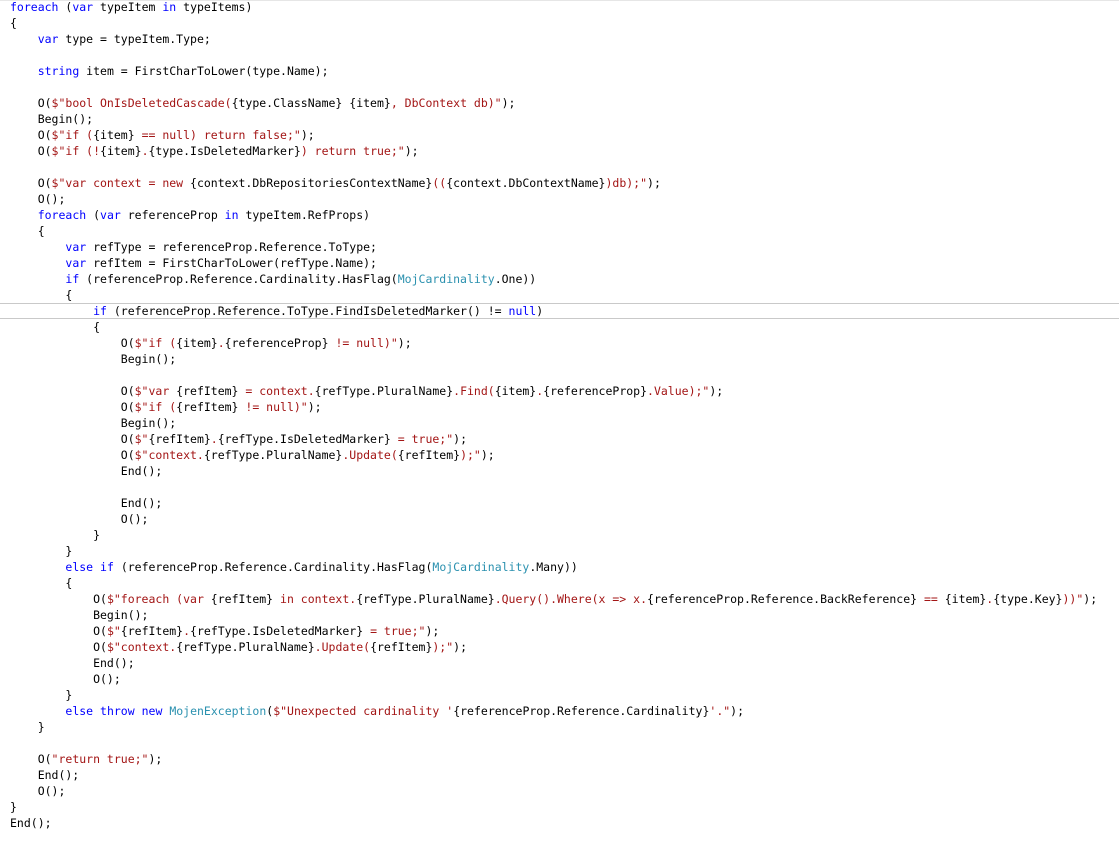 The height and width of the screenshot is (841, 1119). What do you see at coordinates (363, 711) in the screenshot?
I see `code-token: $"Unexpected cardinality '` at bounding box center [363, 711].